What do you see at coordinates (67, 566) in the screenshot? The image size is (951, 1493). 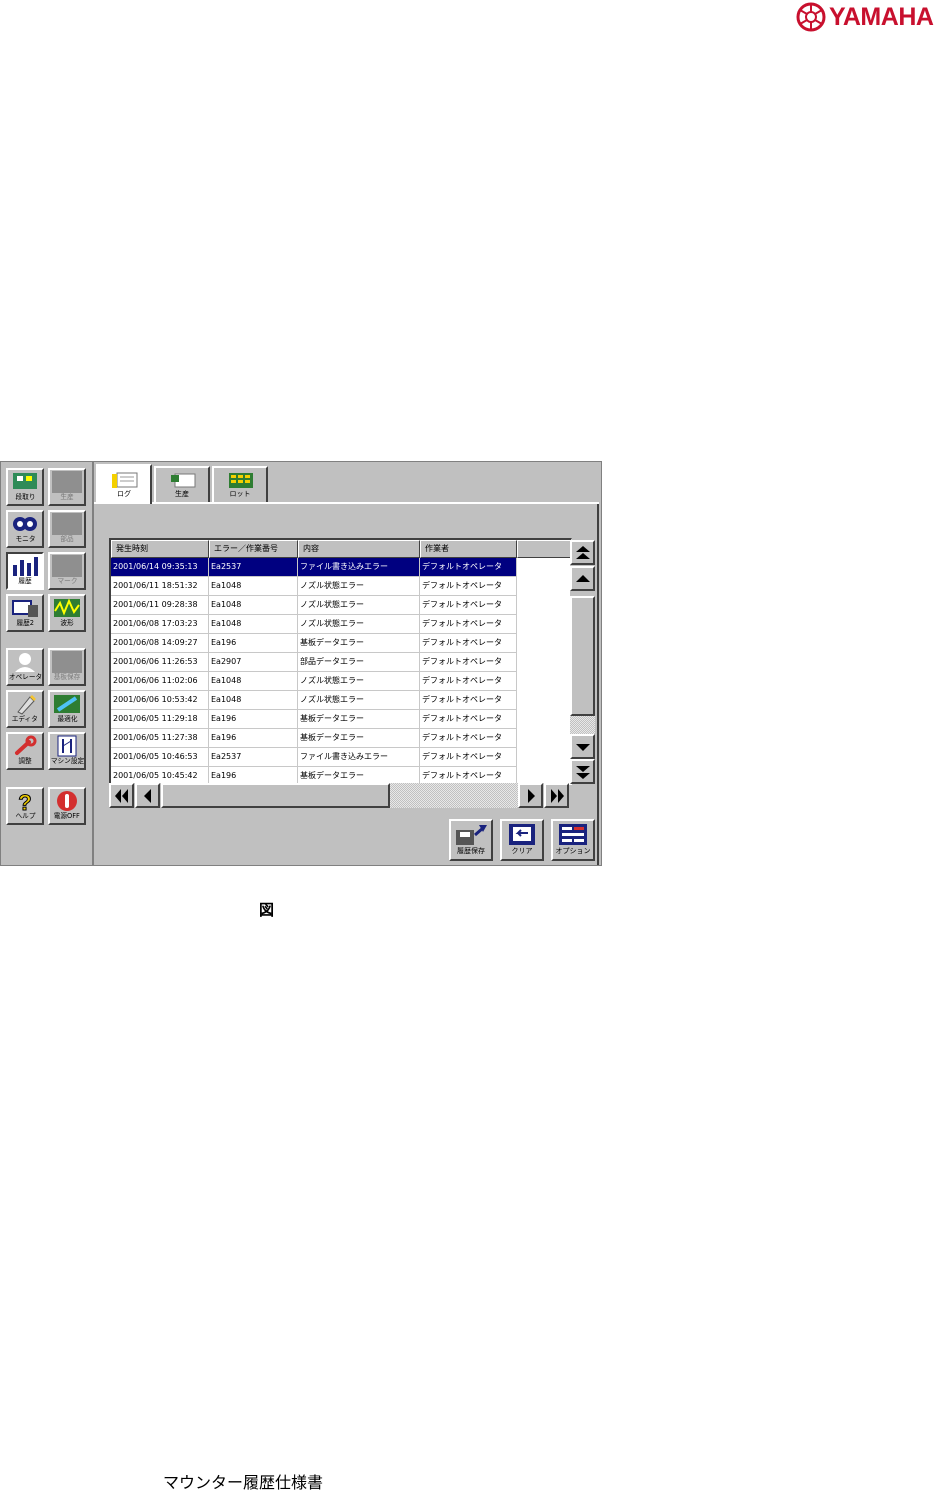 I see `mark-icon` at bounding box center [67, 566].